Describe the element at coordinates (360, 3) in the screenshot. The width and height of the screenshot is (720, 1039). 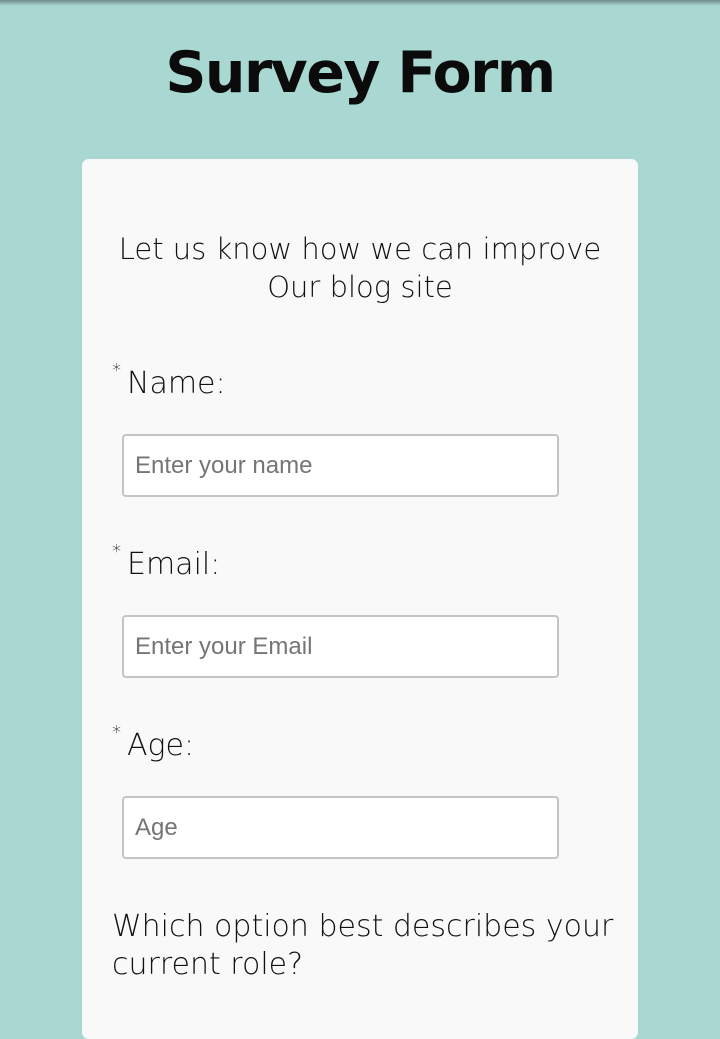
I see `top-shadow` at that location.